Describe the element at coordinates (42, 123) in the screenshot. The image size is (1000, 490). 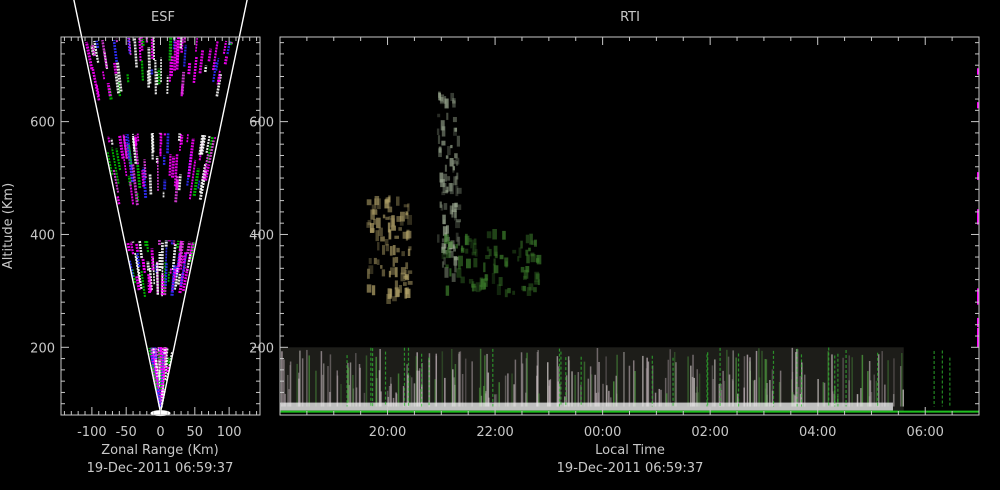
I see `esf-y-tick-label: 600` at that location.